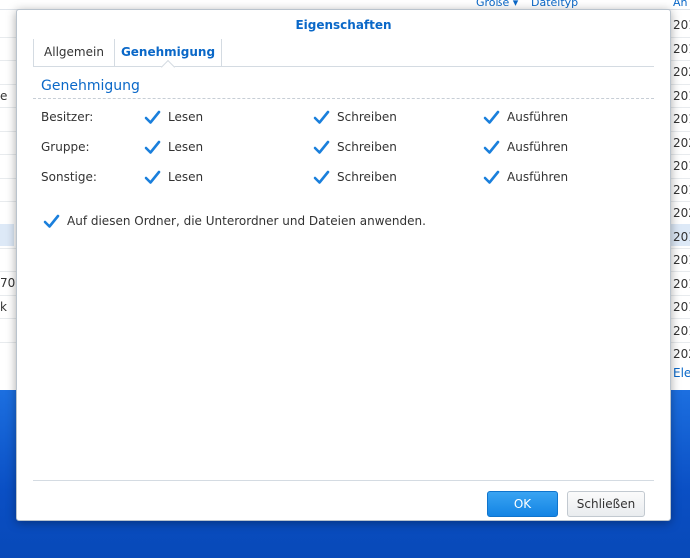 The image size is (690, 558). What do you see at coordinates (3, 307) in the screenshot?
I see `file-name-fragment: k` at bounding box center [3, 307].